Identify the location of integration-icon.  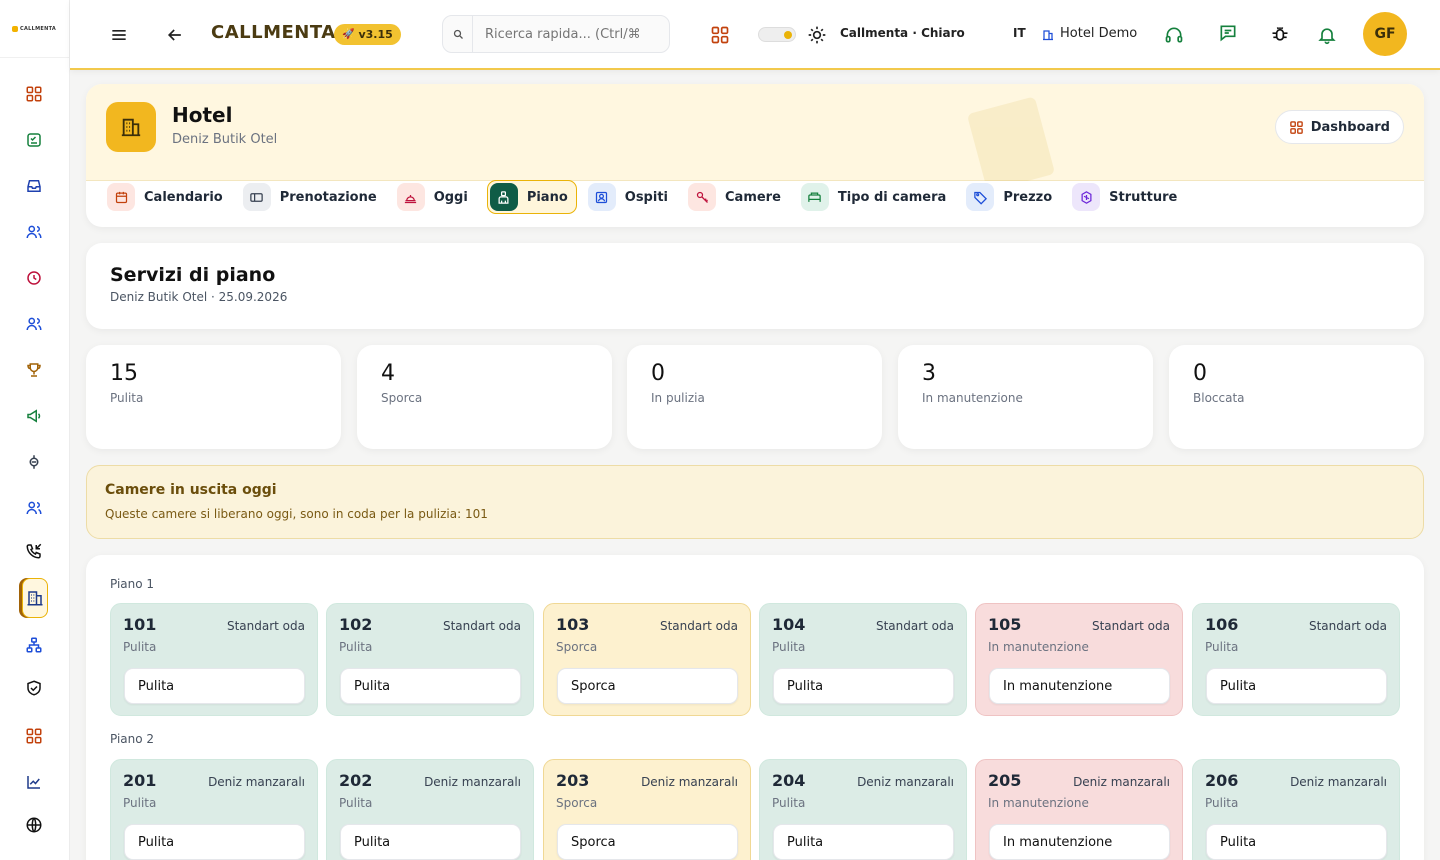
(34, 462).